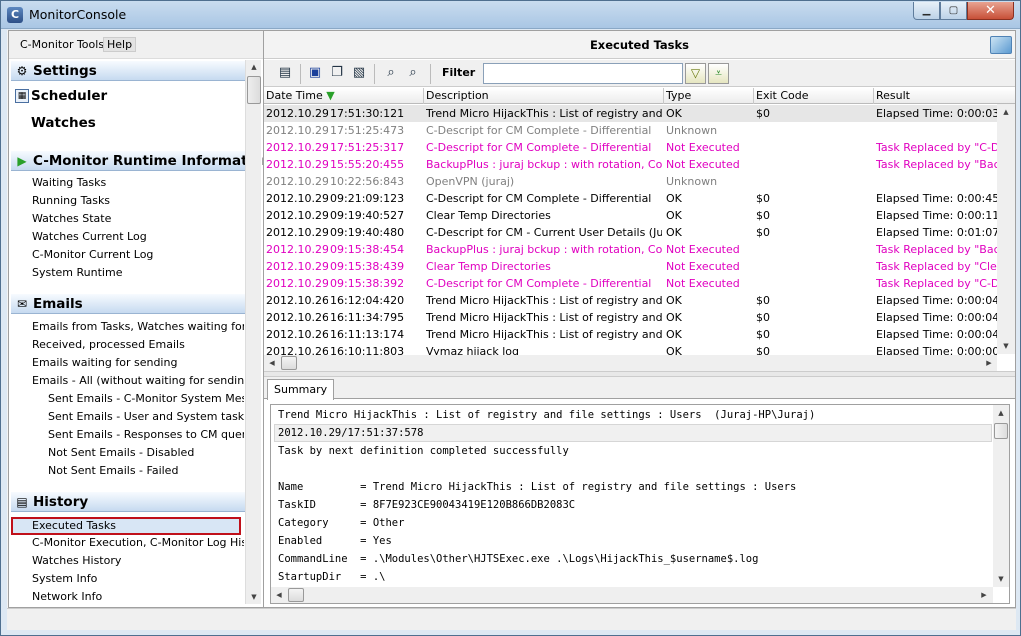 Image resolution: width=1021 pixels, height=636 pixels. What do you see at coordinates (138, 200) in the screenshot?
I see `nav-running-tasks: Running Tasks` at bounding box center [138, 200].